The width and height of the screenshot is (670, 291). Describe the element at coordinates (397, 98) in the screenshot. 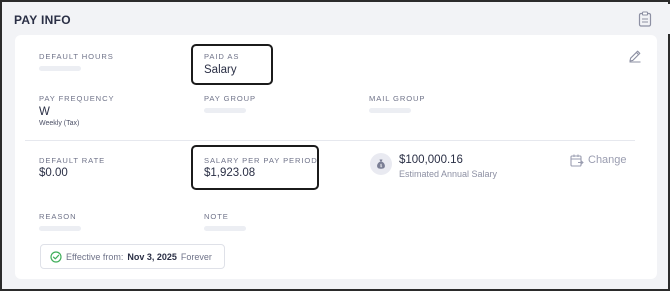

I see `mail-group-label: MAIL GROUP` at that location.